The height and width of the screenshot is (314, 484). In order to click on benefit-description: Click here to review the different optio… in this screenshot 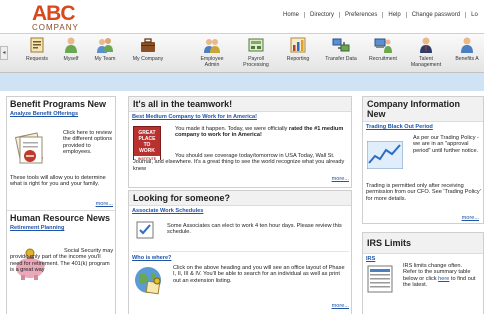, I will do `click(88, 143)`.